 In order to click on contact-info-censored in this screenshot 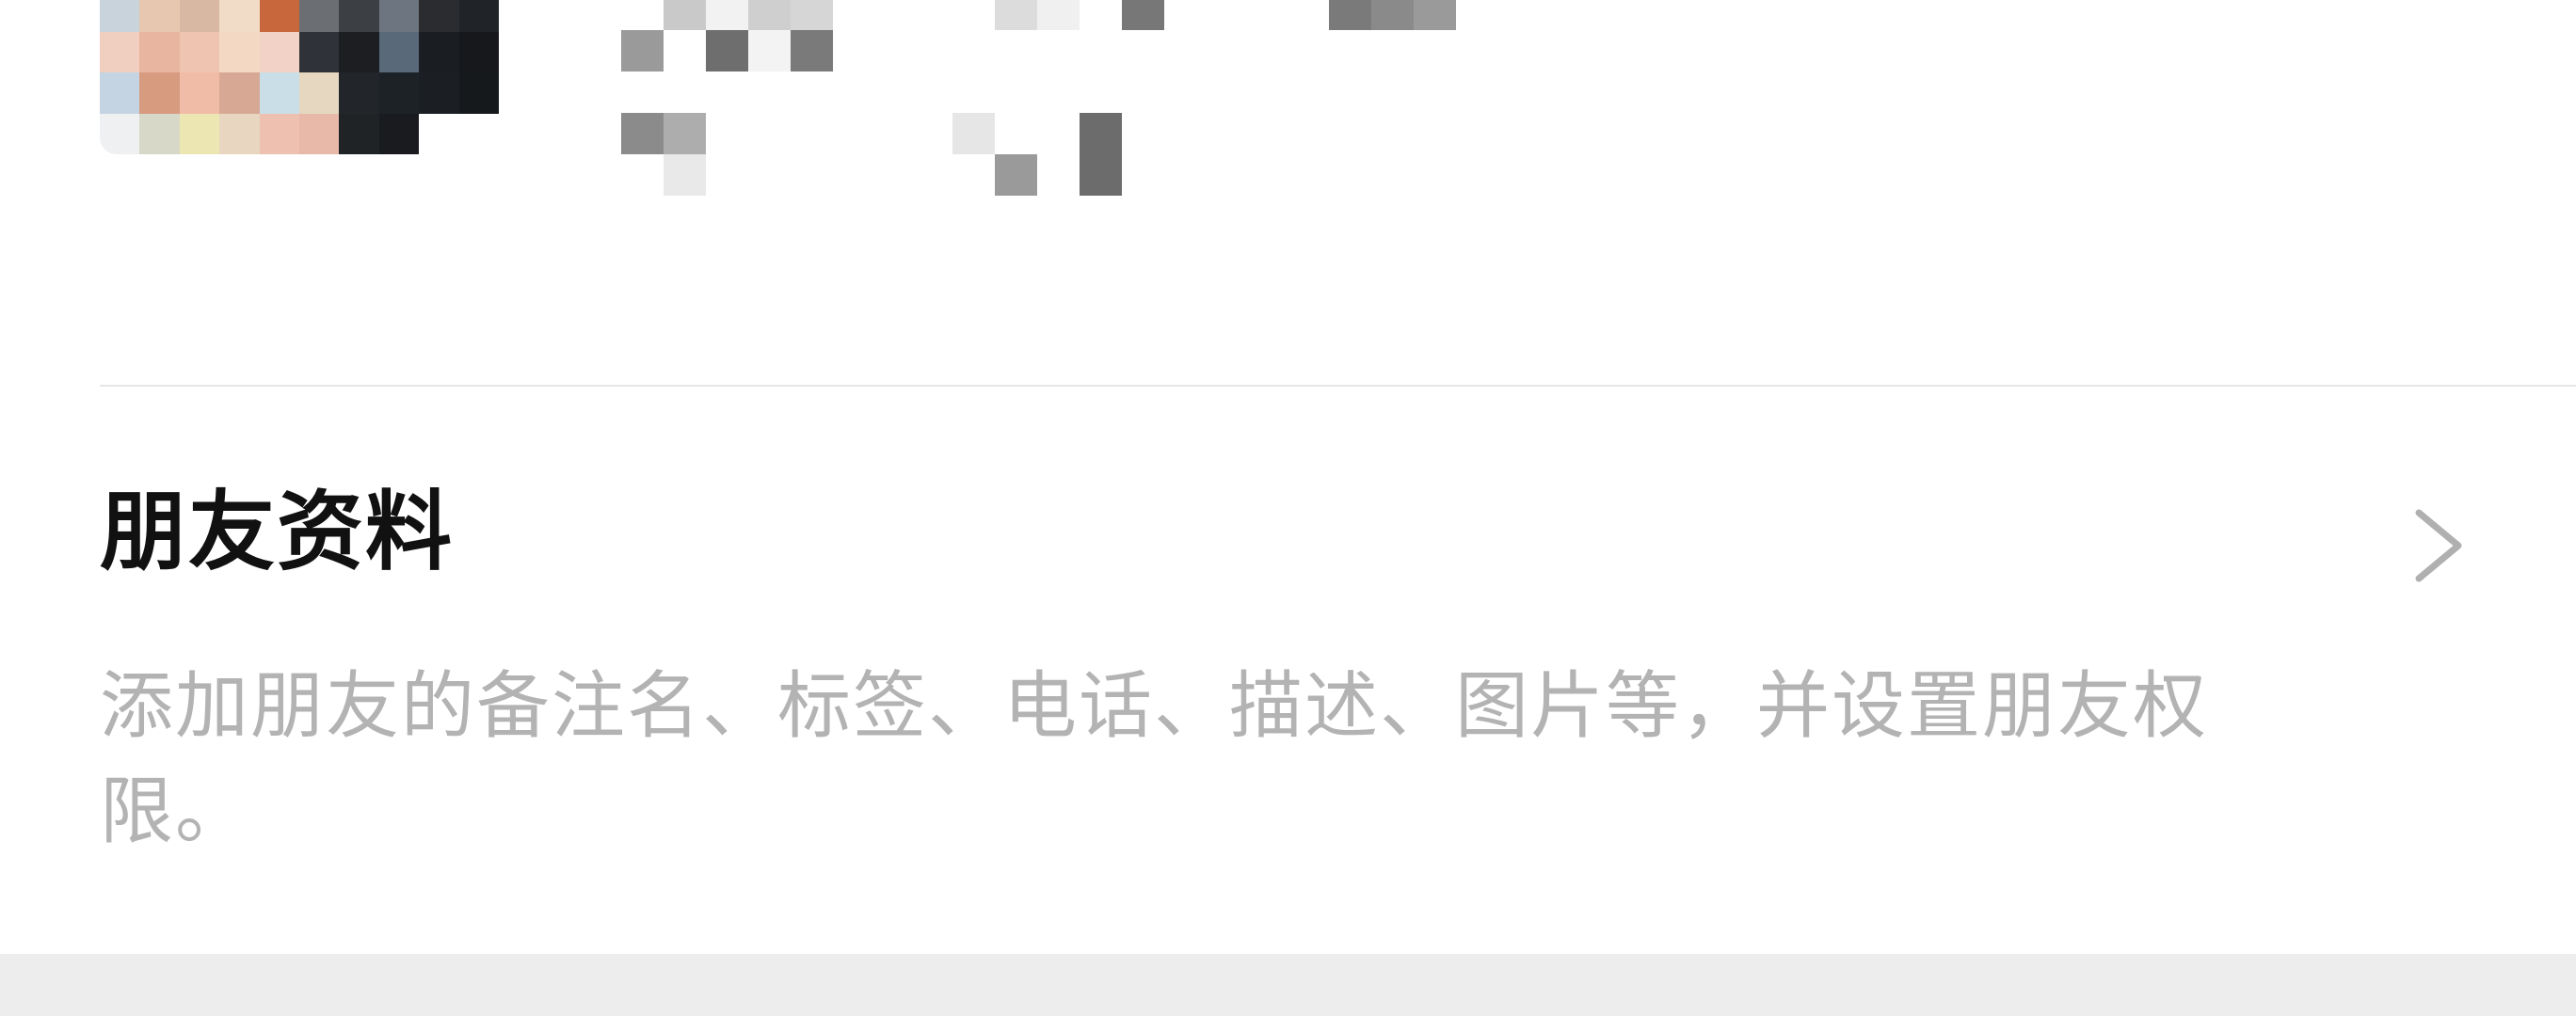, I will do `click(1413, 15)`.